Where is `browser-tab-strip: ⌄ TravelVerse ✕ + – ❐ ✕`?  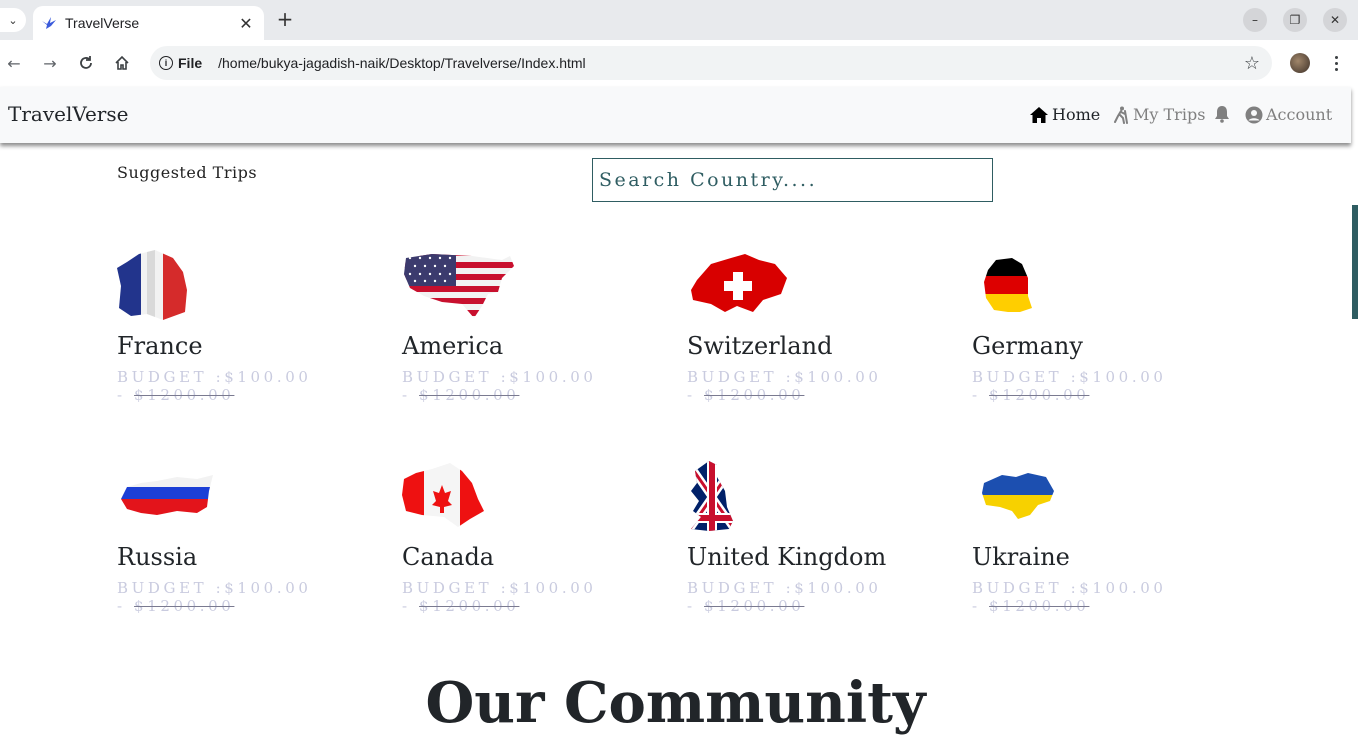 browser-tab-strip: ⌄ TravelVerse ✕ + – ❐ ✕ is located at coordinates (679, 20).